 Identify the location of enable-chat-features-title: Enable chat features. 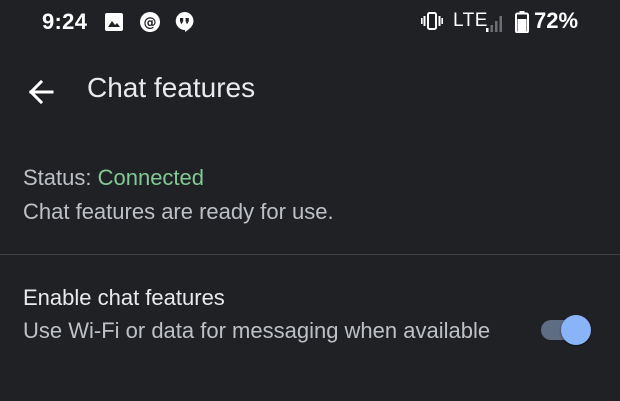
(124, 297).